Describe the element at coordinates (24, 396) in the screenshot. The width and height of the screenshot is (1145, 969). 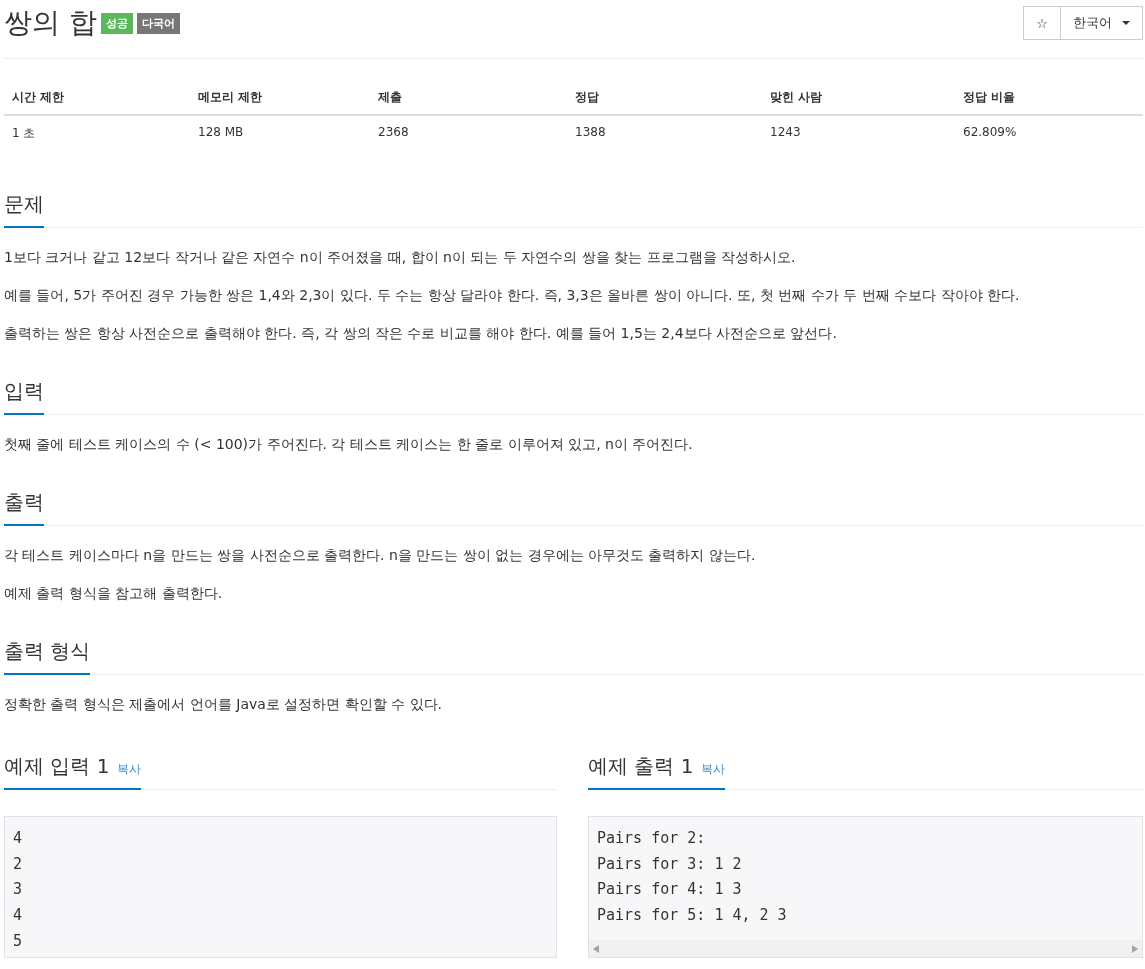
I see `section-heading: 입력` at that location.